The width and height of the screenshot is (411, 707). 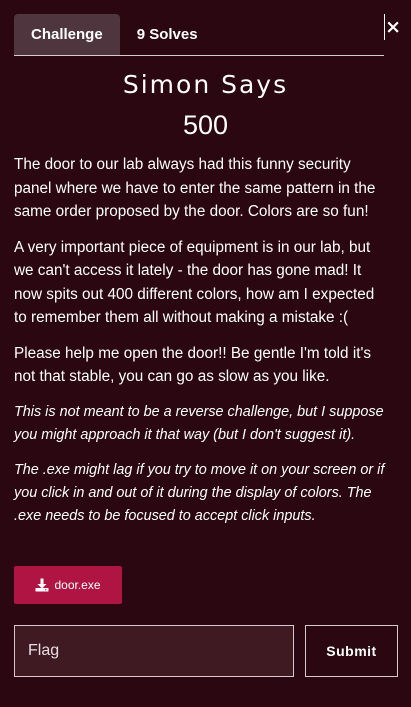 What do you see at coordinates (205, 84) in the screenshot?
I see `challenge-title: Simon Says` at bounding box center [205, 84].